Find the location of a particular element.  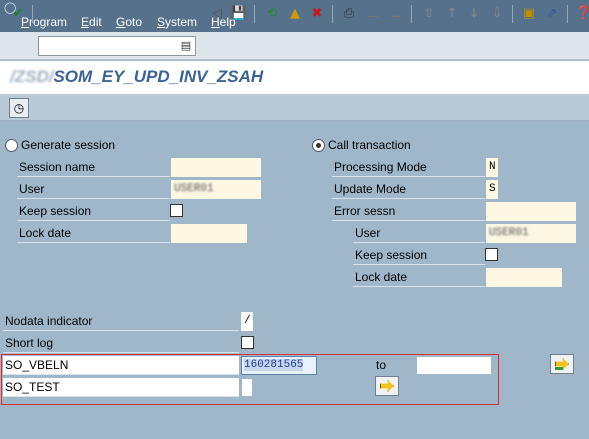

new-session-icon: ▣ is located at coordinates (529, 14).